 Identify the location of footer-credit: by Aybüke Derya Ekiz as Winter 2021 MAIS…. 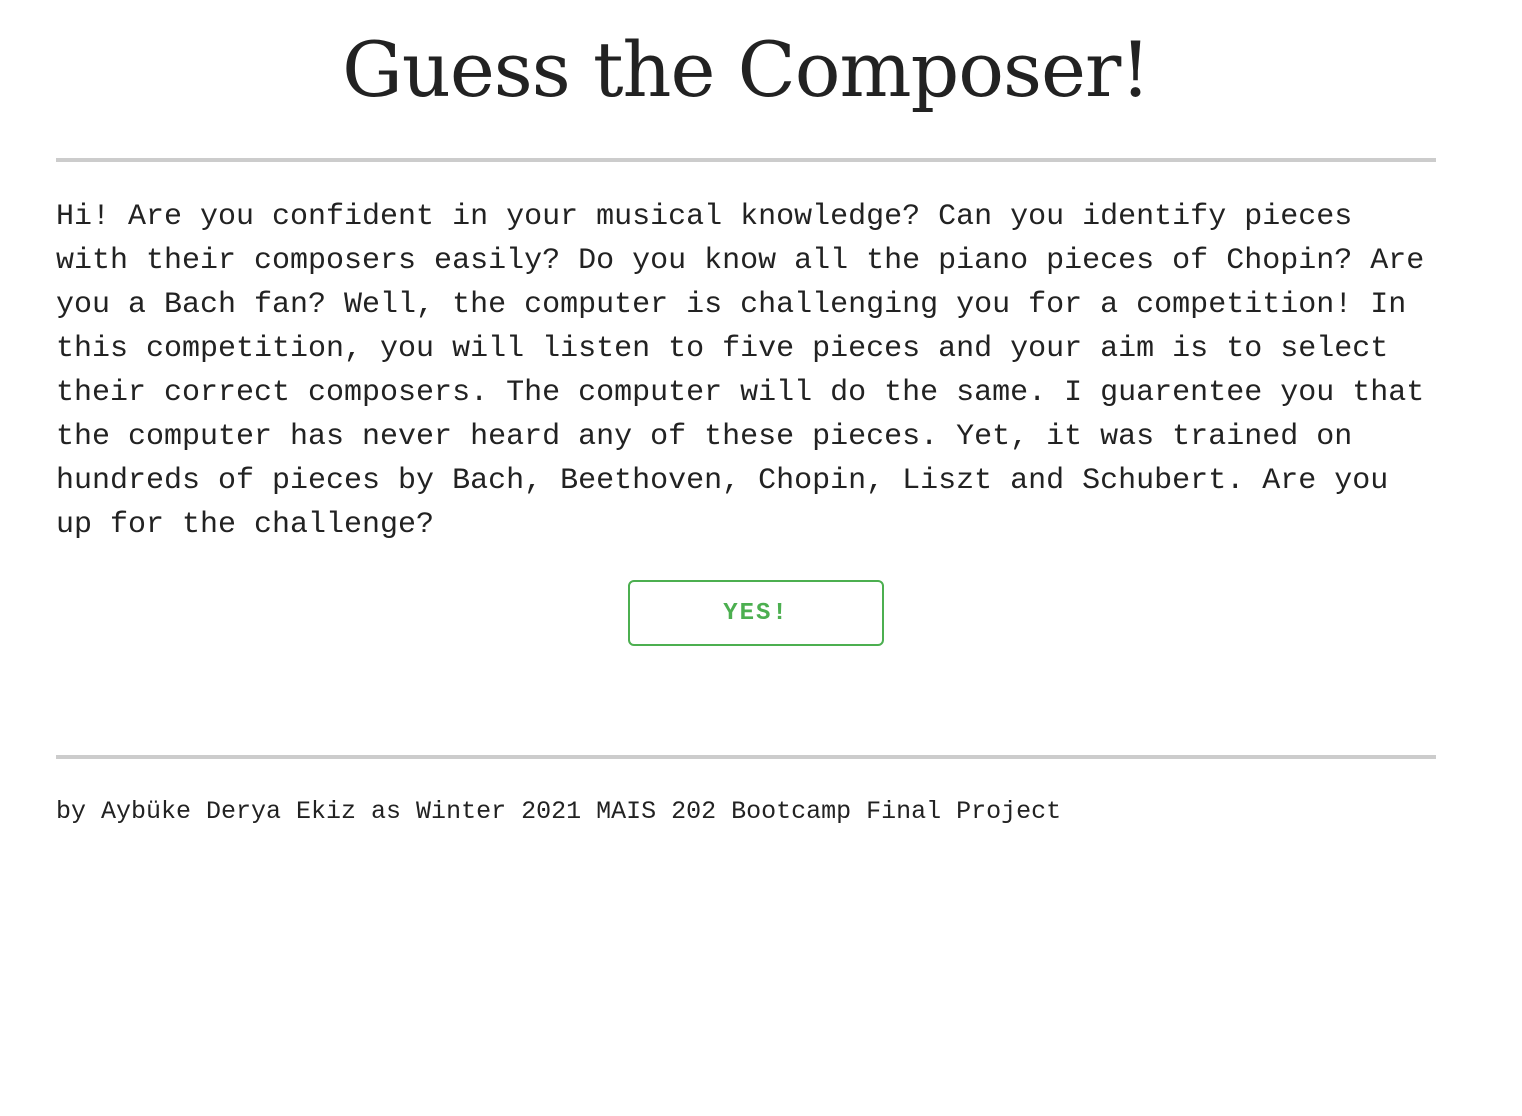
(559, 811).